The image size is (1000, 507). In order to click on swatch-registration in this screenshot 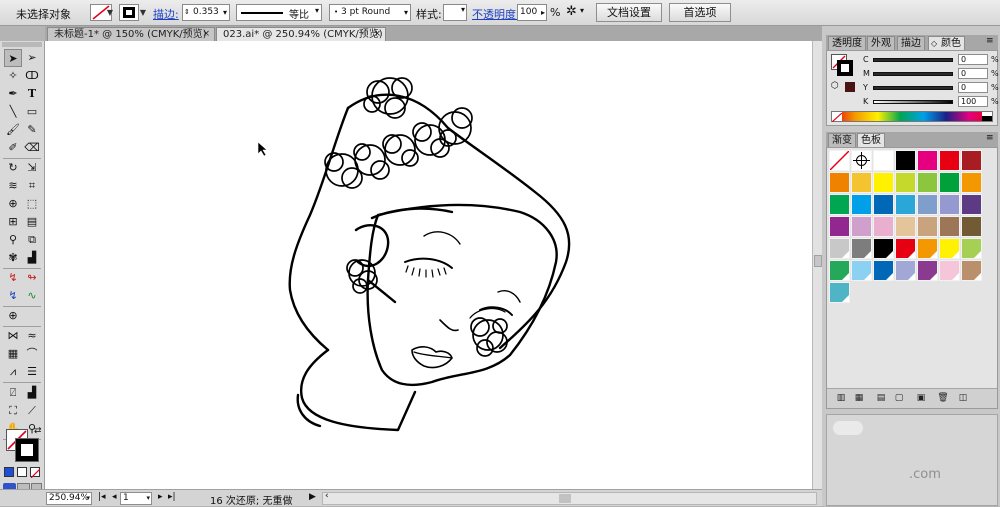, I will do `click(861, 160)`.